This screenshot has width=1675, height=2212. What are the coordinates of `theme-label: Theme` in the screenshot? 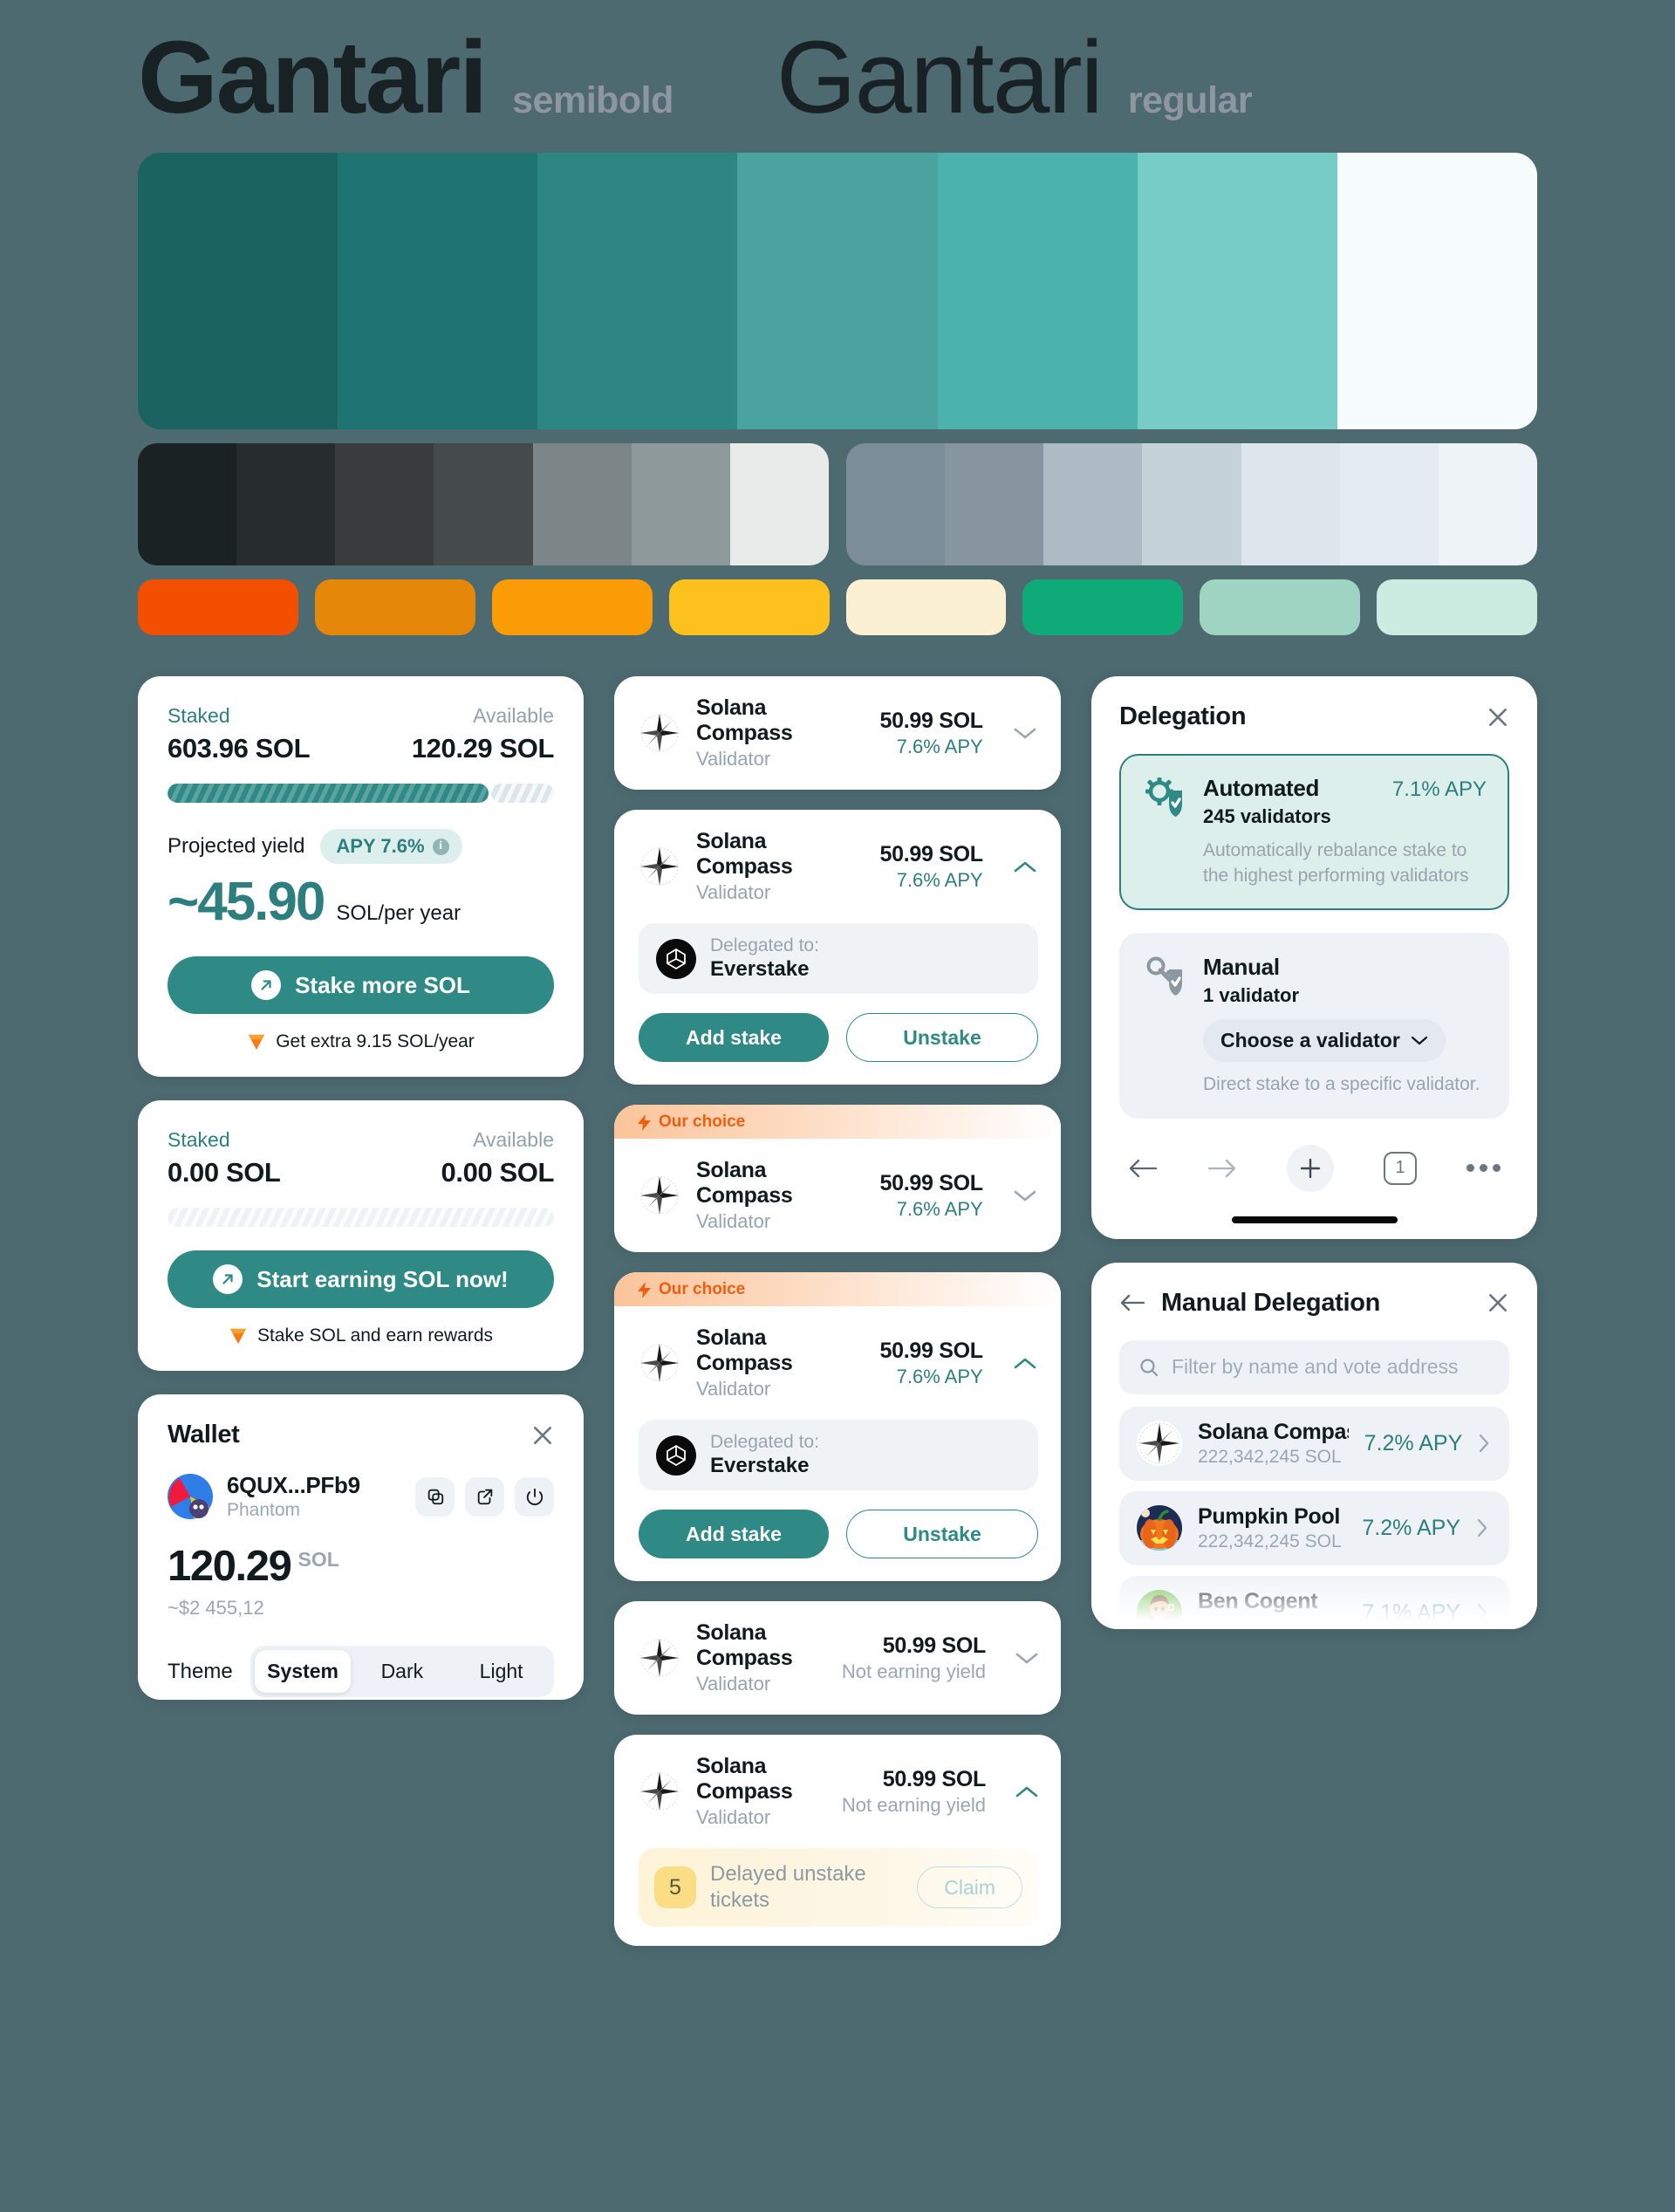 It's located at (201, 1671).